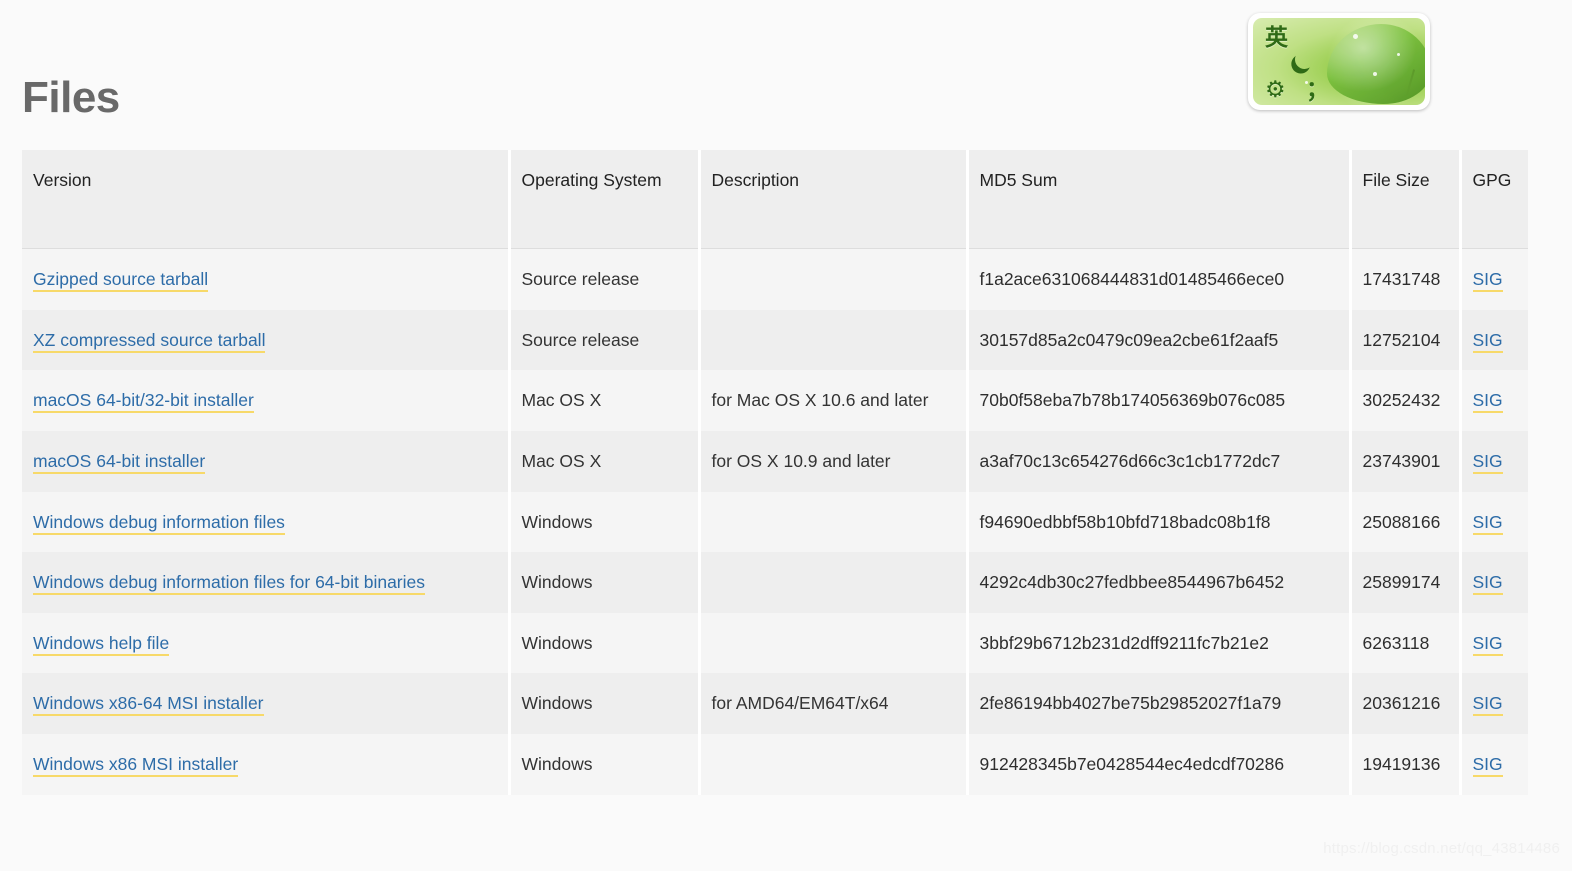 The height and width of the screenshot is (871, 1572). Describe the element at coordinates (1158, 340) in the screenshot. I see `cell-md5-sum: 30157d85a2c0479c09ea2cbe61f2aaf5` at that location.